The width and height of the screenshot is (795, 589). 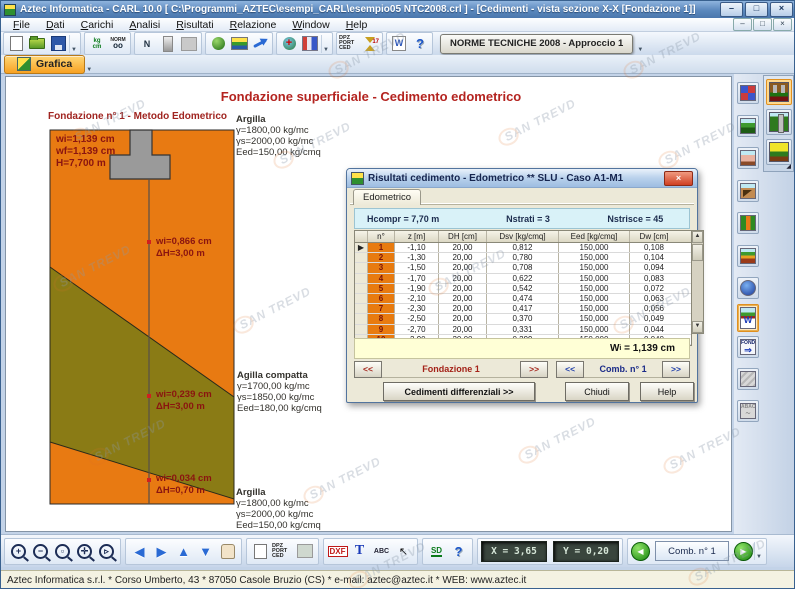 I want to click on help-dialog-button: Help, so click(x=667, y=391).